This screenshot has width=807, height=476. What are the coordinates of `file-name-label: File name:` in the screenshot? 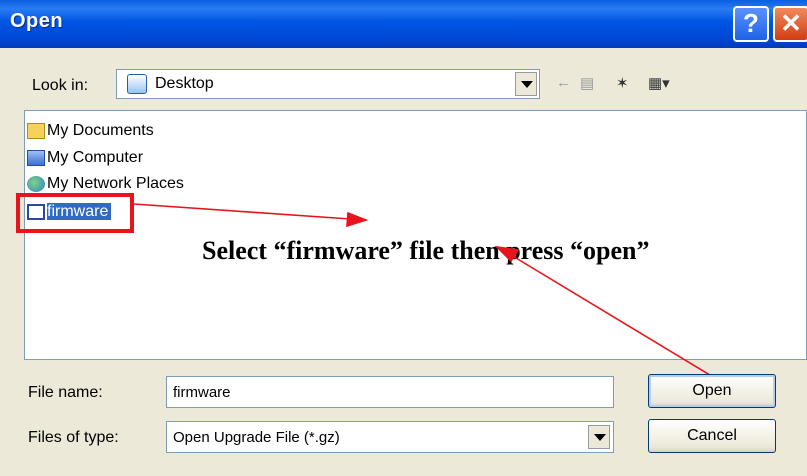 It's located at (65, 392).